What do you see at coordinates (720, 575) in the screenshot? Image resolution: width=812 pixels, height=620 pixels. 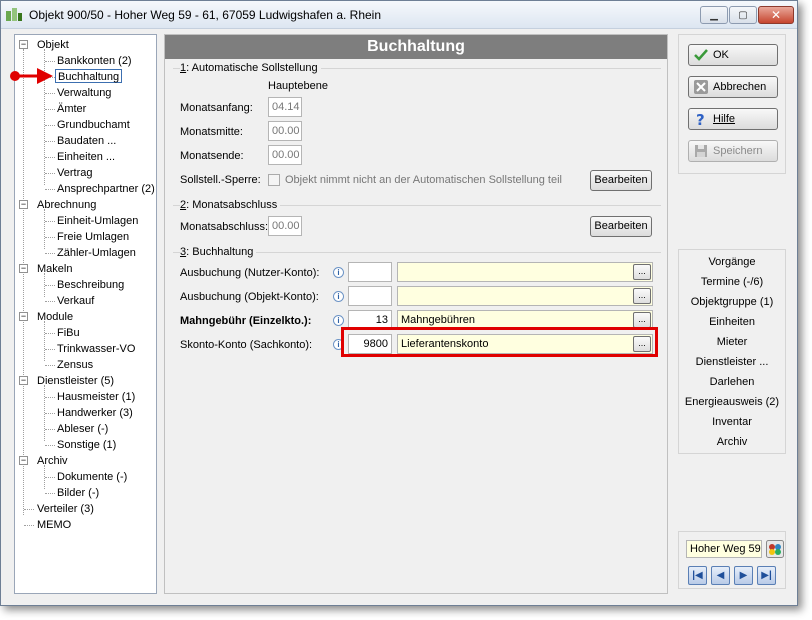 I see `prev-record-button: ◀` at bounding box center [720, 575].